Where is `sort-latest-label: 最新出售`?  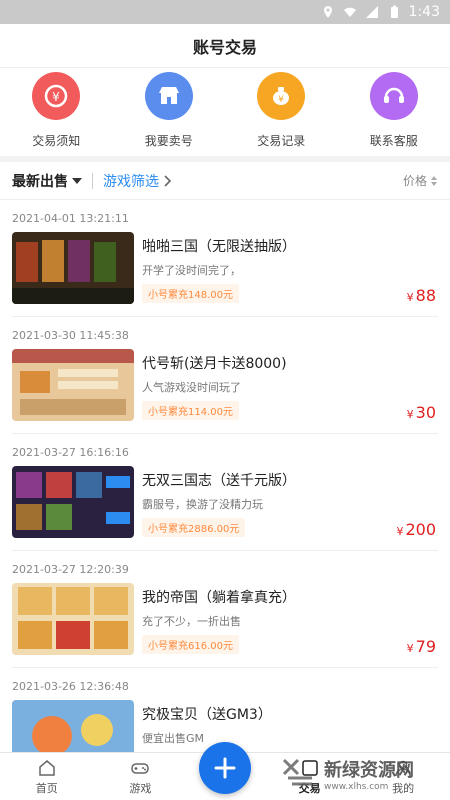 sort-latest-label: 最新出售 is located at coordinates (40, 181).